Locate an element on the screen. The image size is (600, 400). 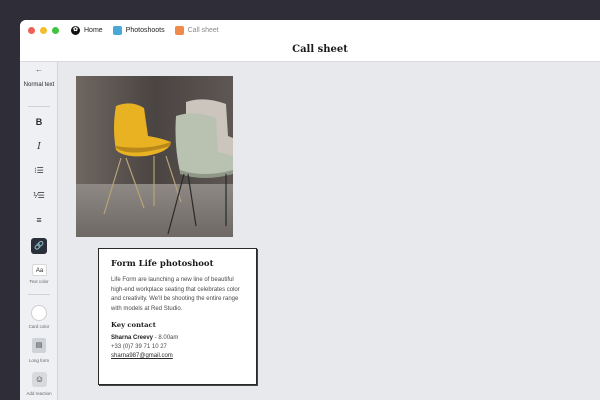
key-contact-heading: Key contact is located at coordinates (133, 325).